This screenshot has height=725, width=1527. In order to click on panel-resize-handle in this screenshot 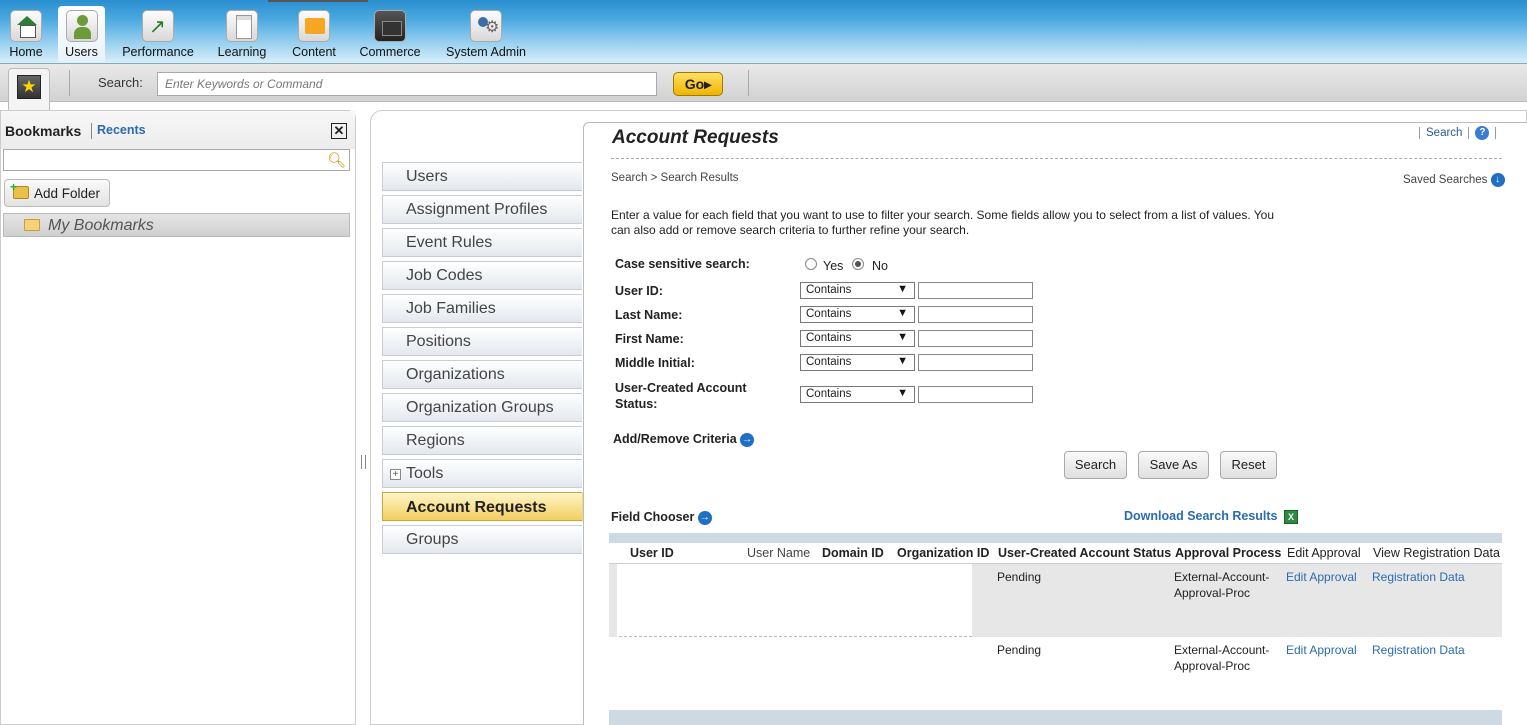, I will do `click(363, 462)`.